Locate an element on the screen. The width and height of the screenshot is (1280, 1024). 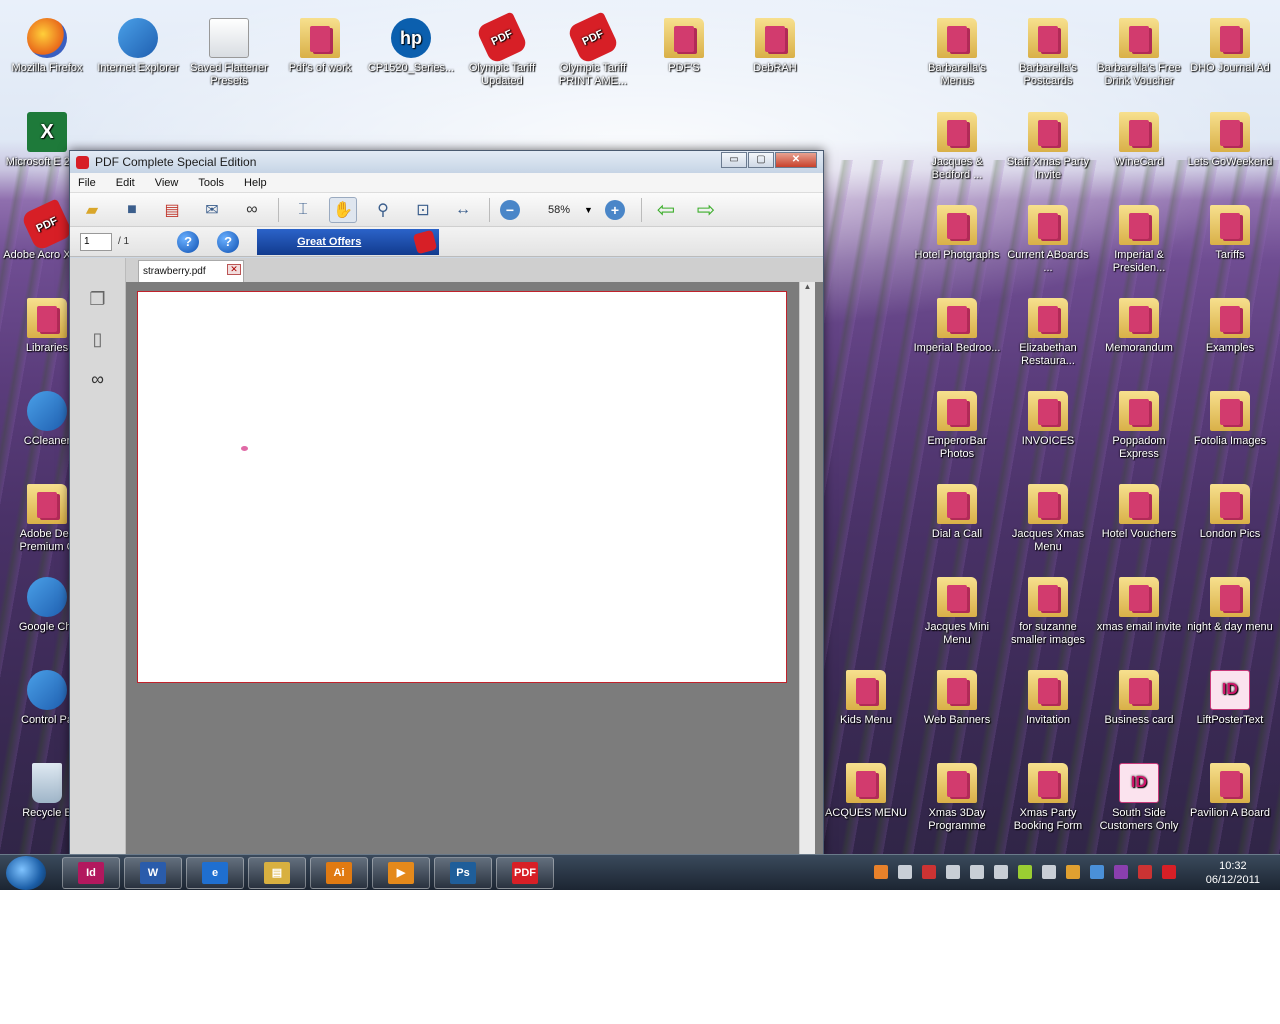
menu-tools: Tools is located at coordinates (211, 183).